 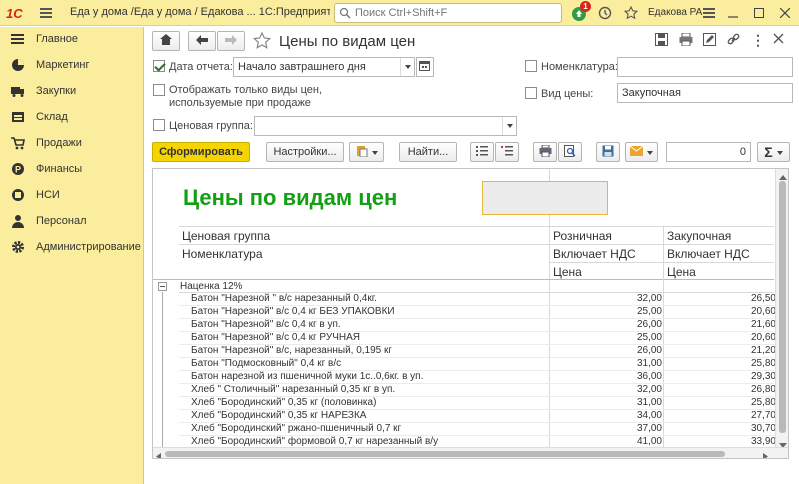 I want to click on collapse-group-toggle, so click(x=162, y=286).